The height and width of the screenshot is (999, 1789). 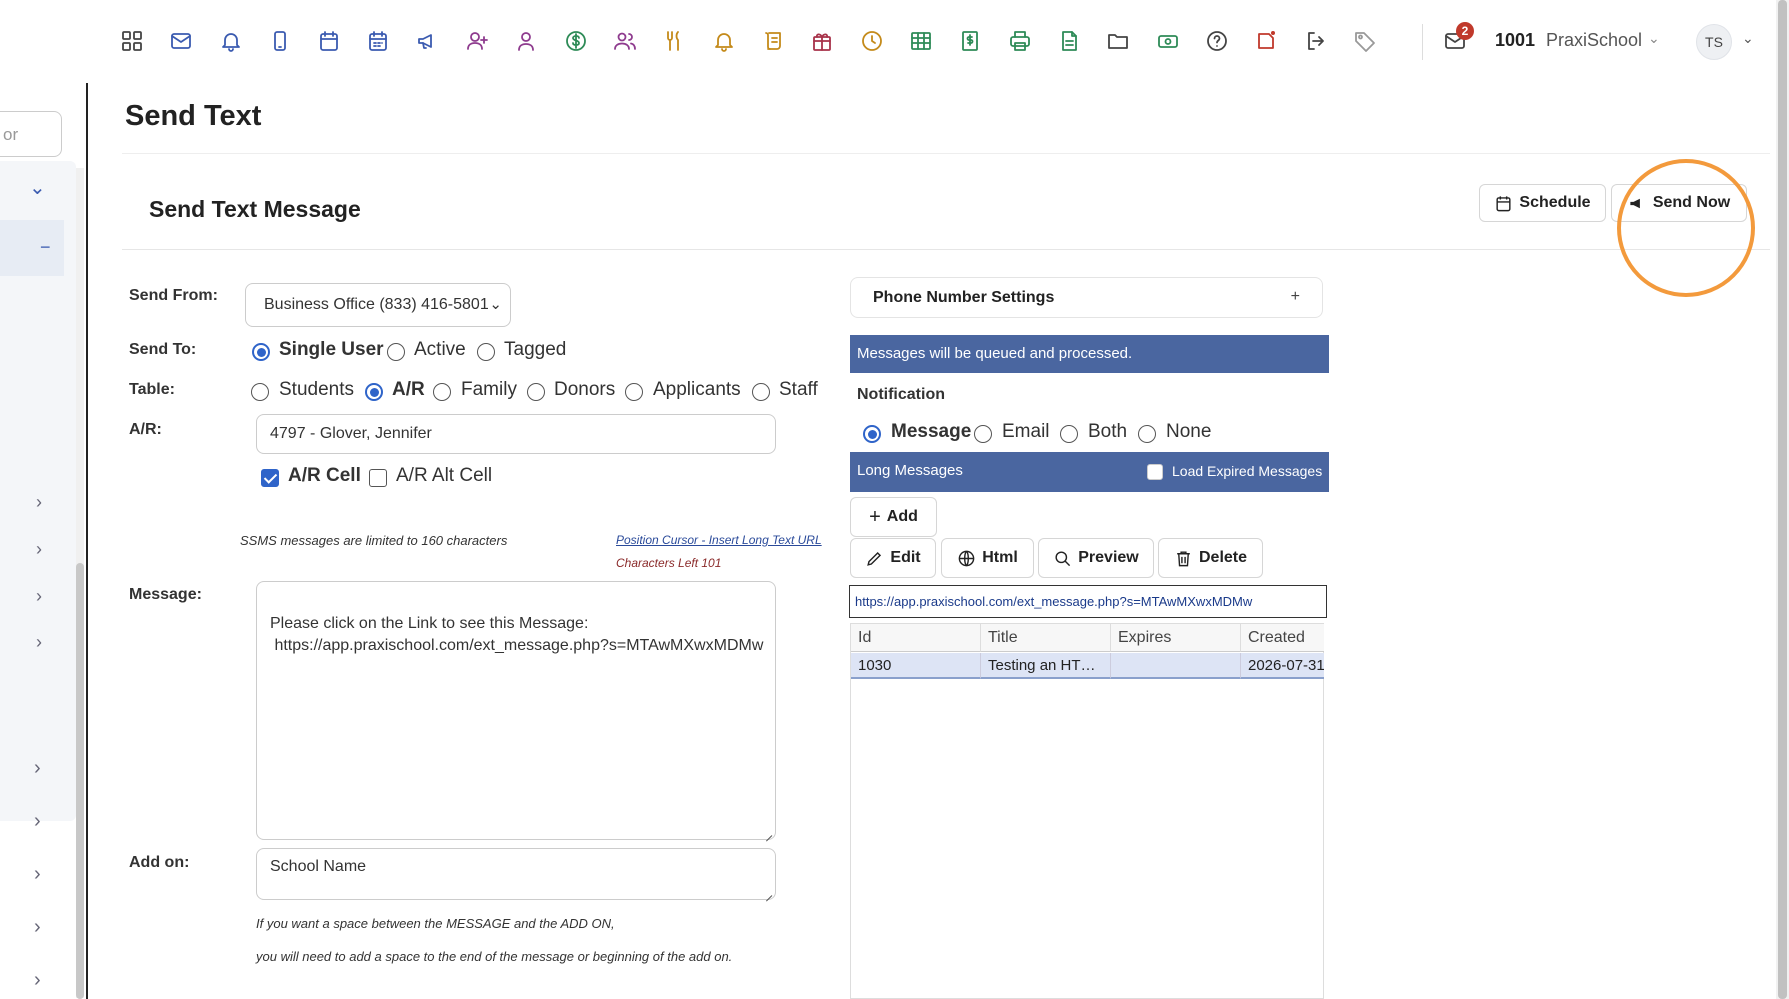 What do you see at coordinates (893, 558) in the screenshot?
I see `edit-button: Edit` at bounding box center [893, 558].